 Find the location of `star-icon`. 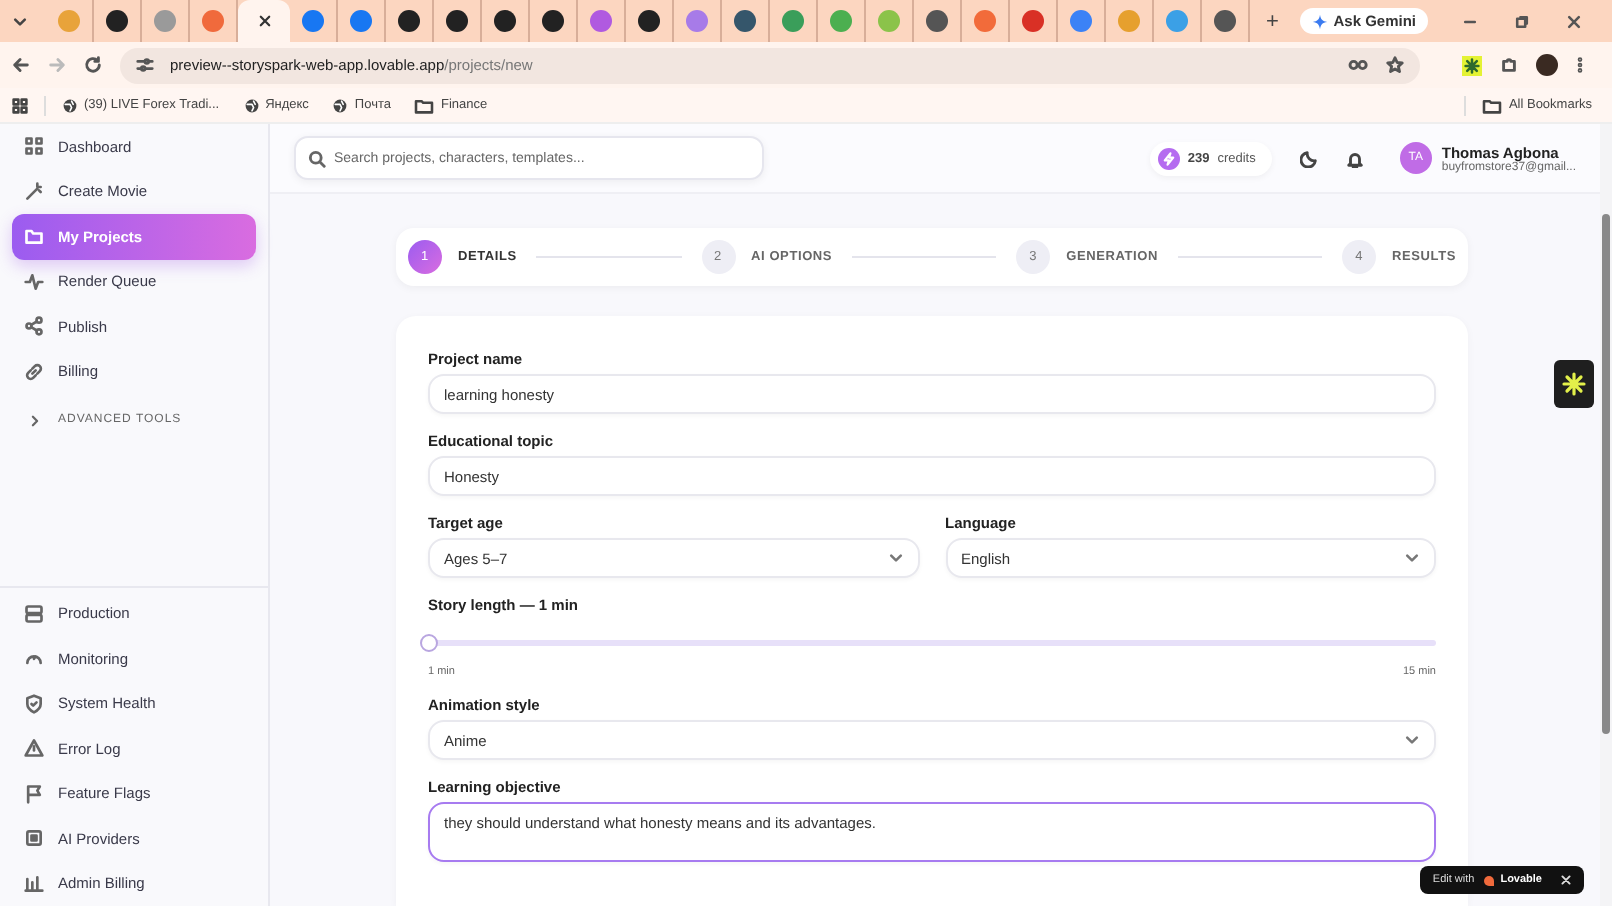

star-icon is located at coordinates (1395, 65).